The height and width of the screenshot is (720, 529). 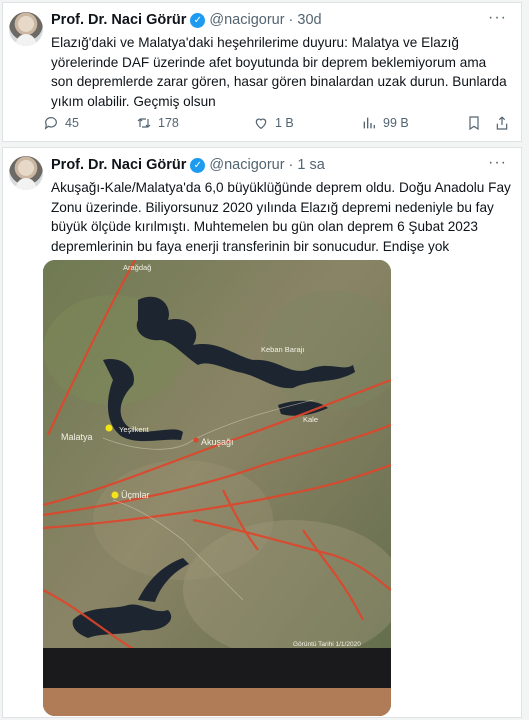 What do you see at coordinates (134, 429) in the screenshot?
I see `map-label-yesilkent: Yeşilkent` at bounding box center [134, 429].